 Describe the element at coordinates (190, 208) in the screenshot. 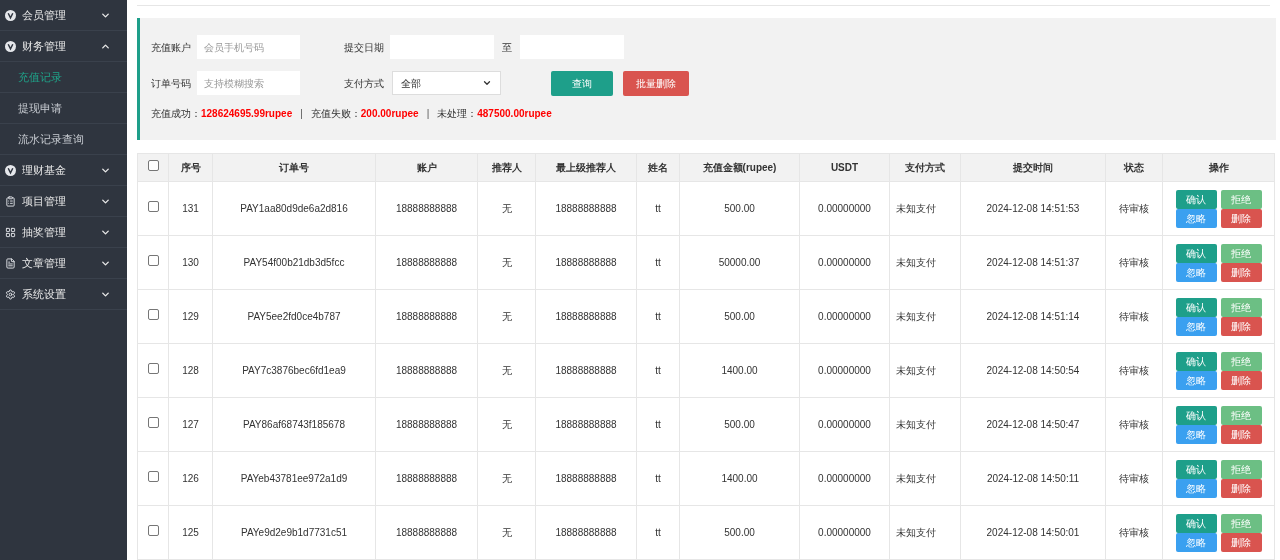

I see `table-cell: 131` at that location.